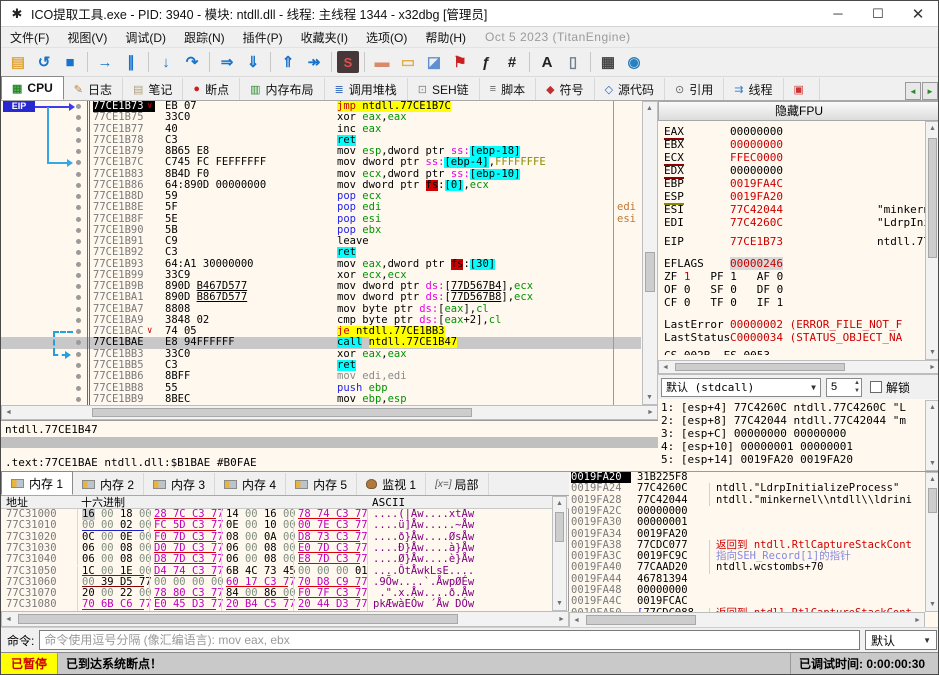 The width and height of the screenshot is (939, 675). I want to click on minimize-button: ─, so click(838, 13).